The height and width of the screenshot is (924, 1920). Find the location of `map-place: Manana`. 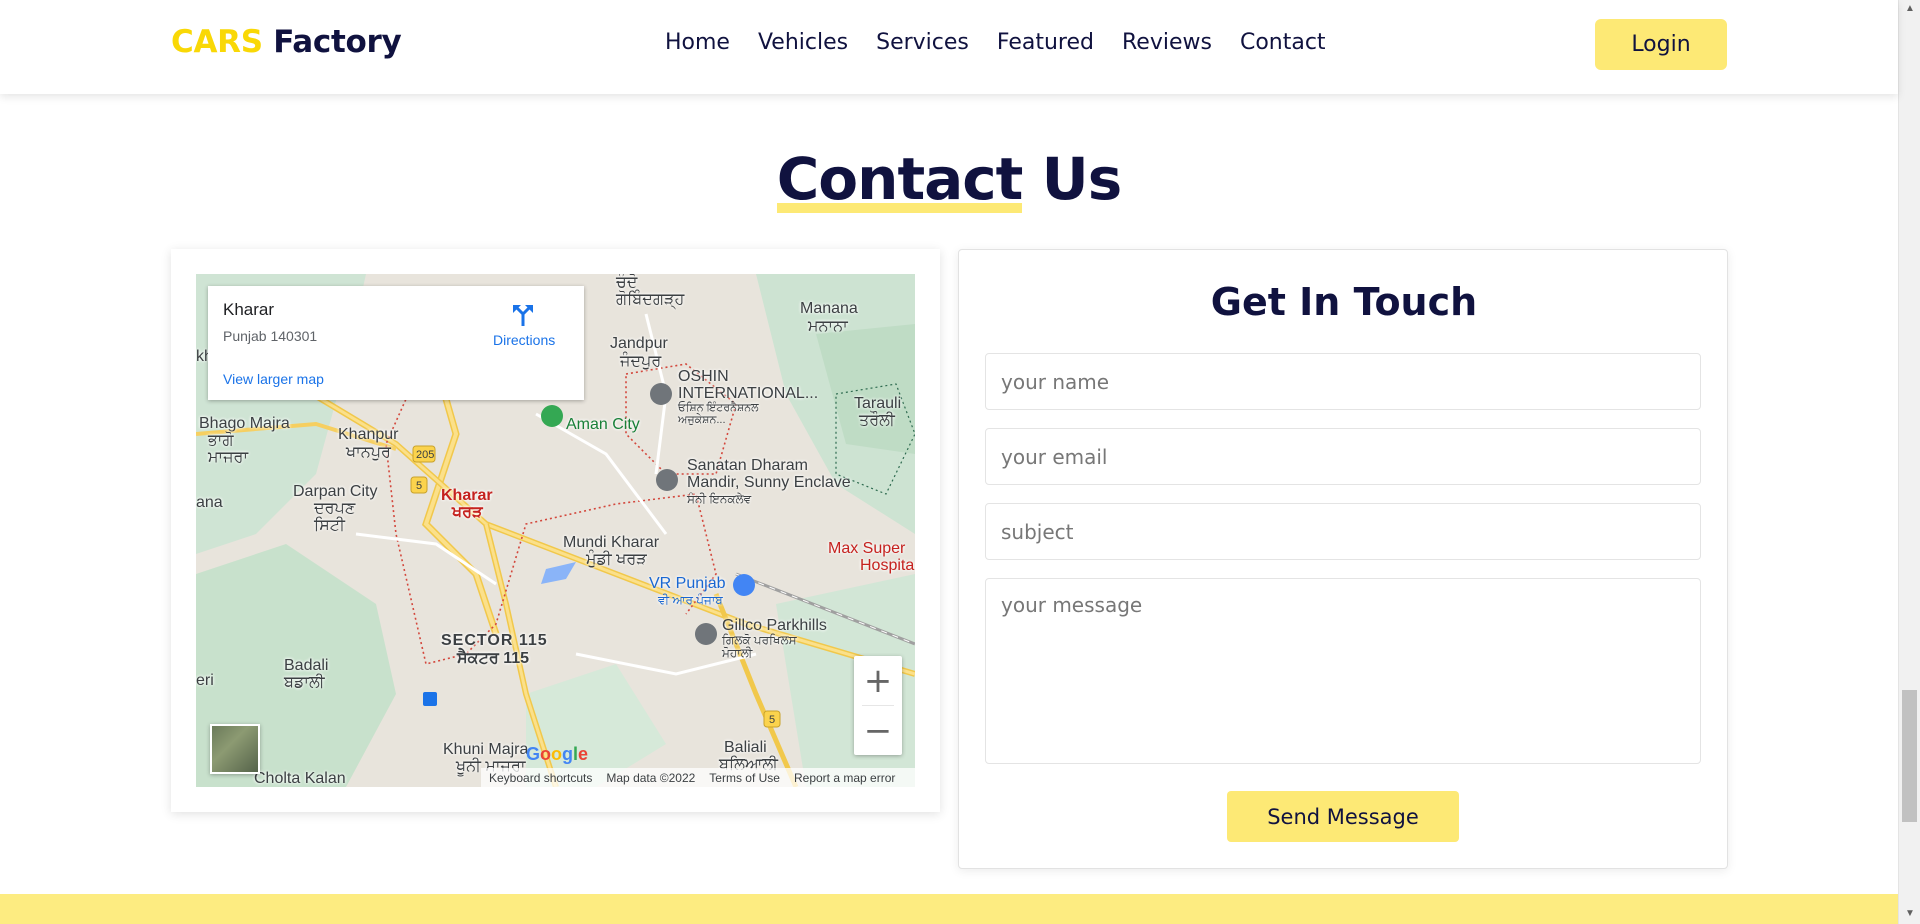

map-place: Manana is located at coordinates (829, 308).